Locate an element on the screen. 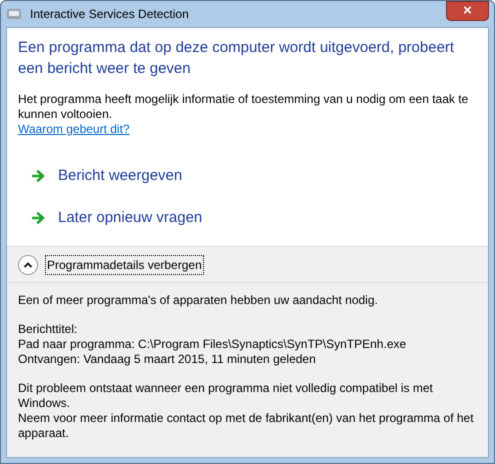  details-text: Een of meer programma's of apparaten hebben uw aandacht nodig. is located at coordinates (198, 300).